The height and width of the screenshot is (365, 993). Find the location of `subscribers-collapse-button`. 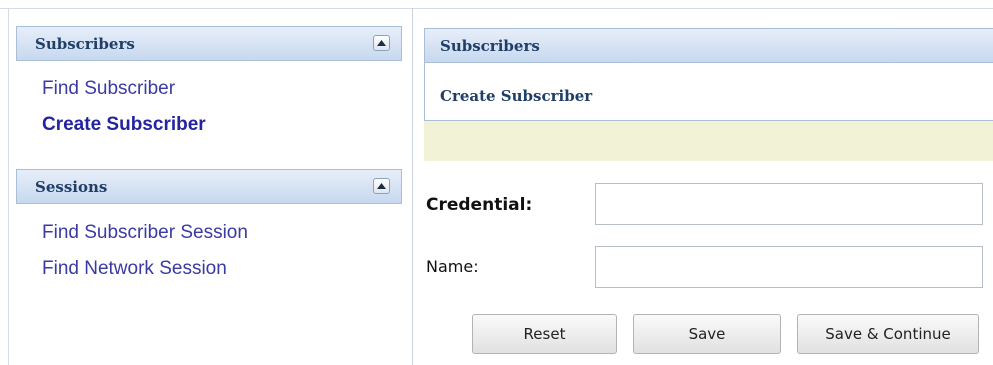

subscribers-collapse-button is located at coordinates (381, 43).